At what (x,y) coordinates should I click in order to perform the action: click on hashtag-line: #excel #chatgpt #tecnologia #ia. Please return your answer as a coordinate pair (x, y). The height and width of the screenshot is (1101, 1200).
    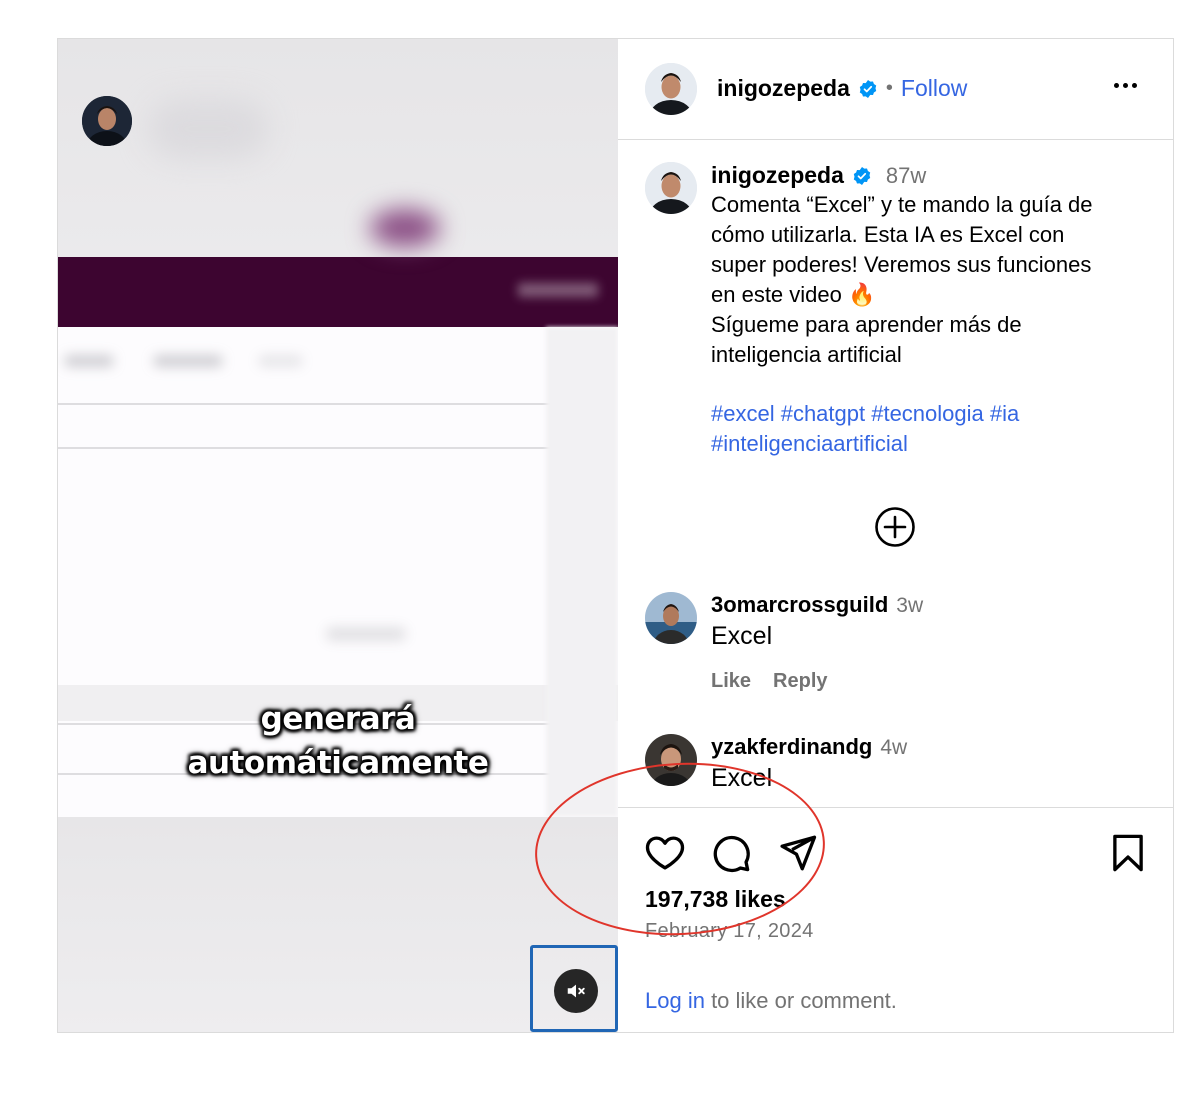
    Looking at the image, I should click on (931, 414).